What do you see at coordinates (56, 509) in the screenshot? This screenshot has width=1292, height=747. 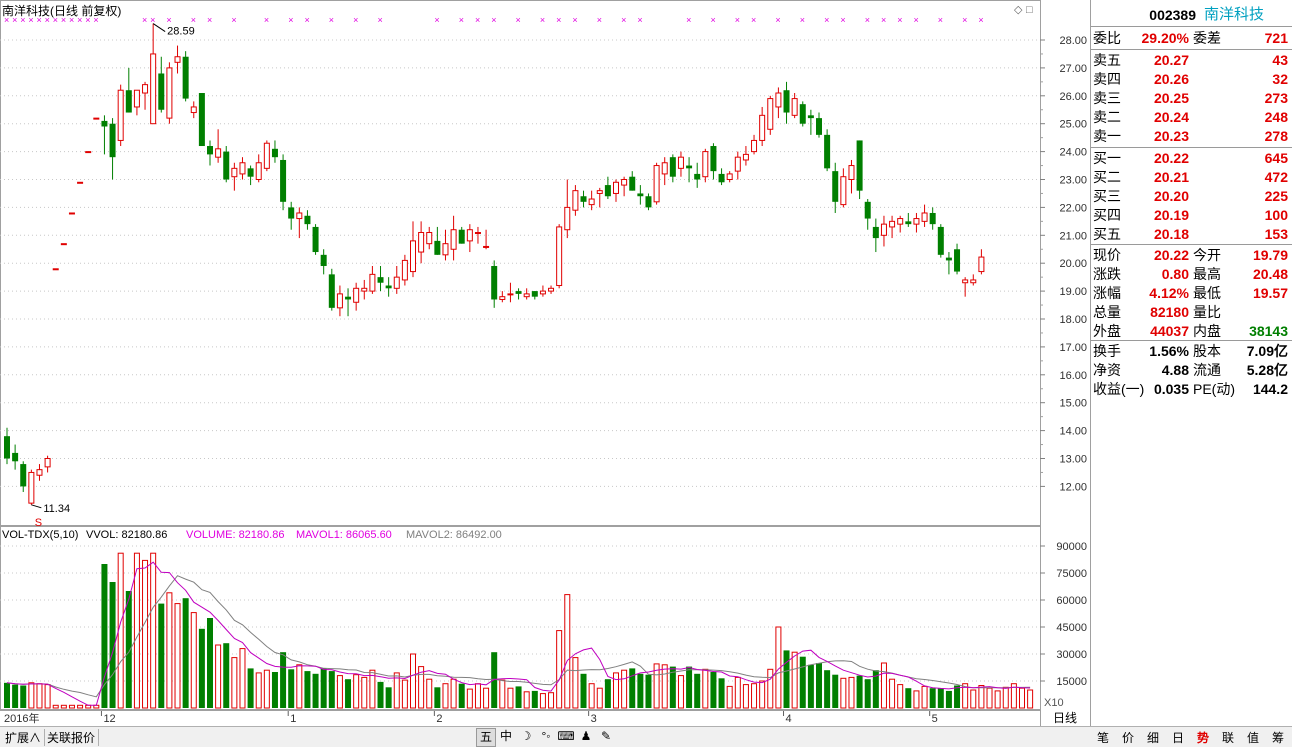 I see `low-label: 11.34` at bounding box center [56, 509].